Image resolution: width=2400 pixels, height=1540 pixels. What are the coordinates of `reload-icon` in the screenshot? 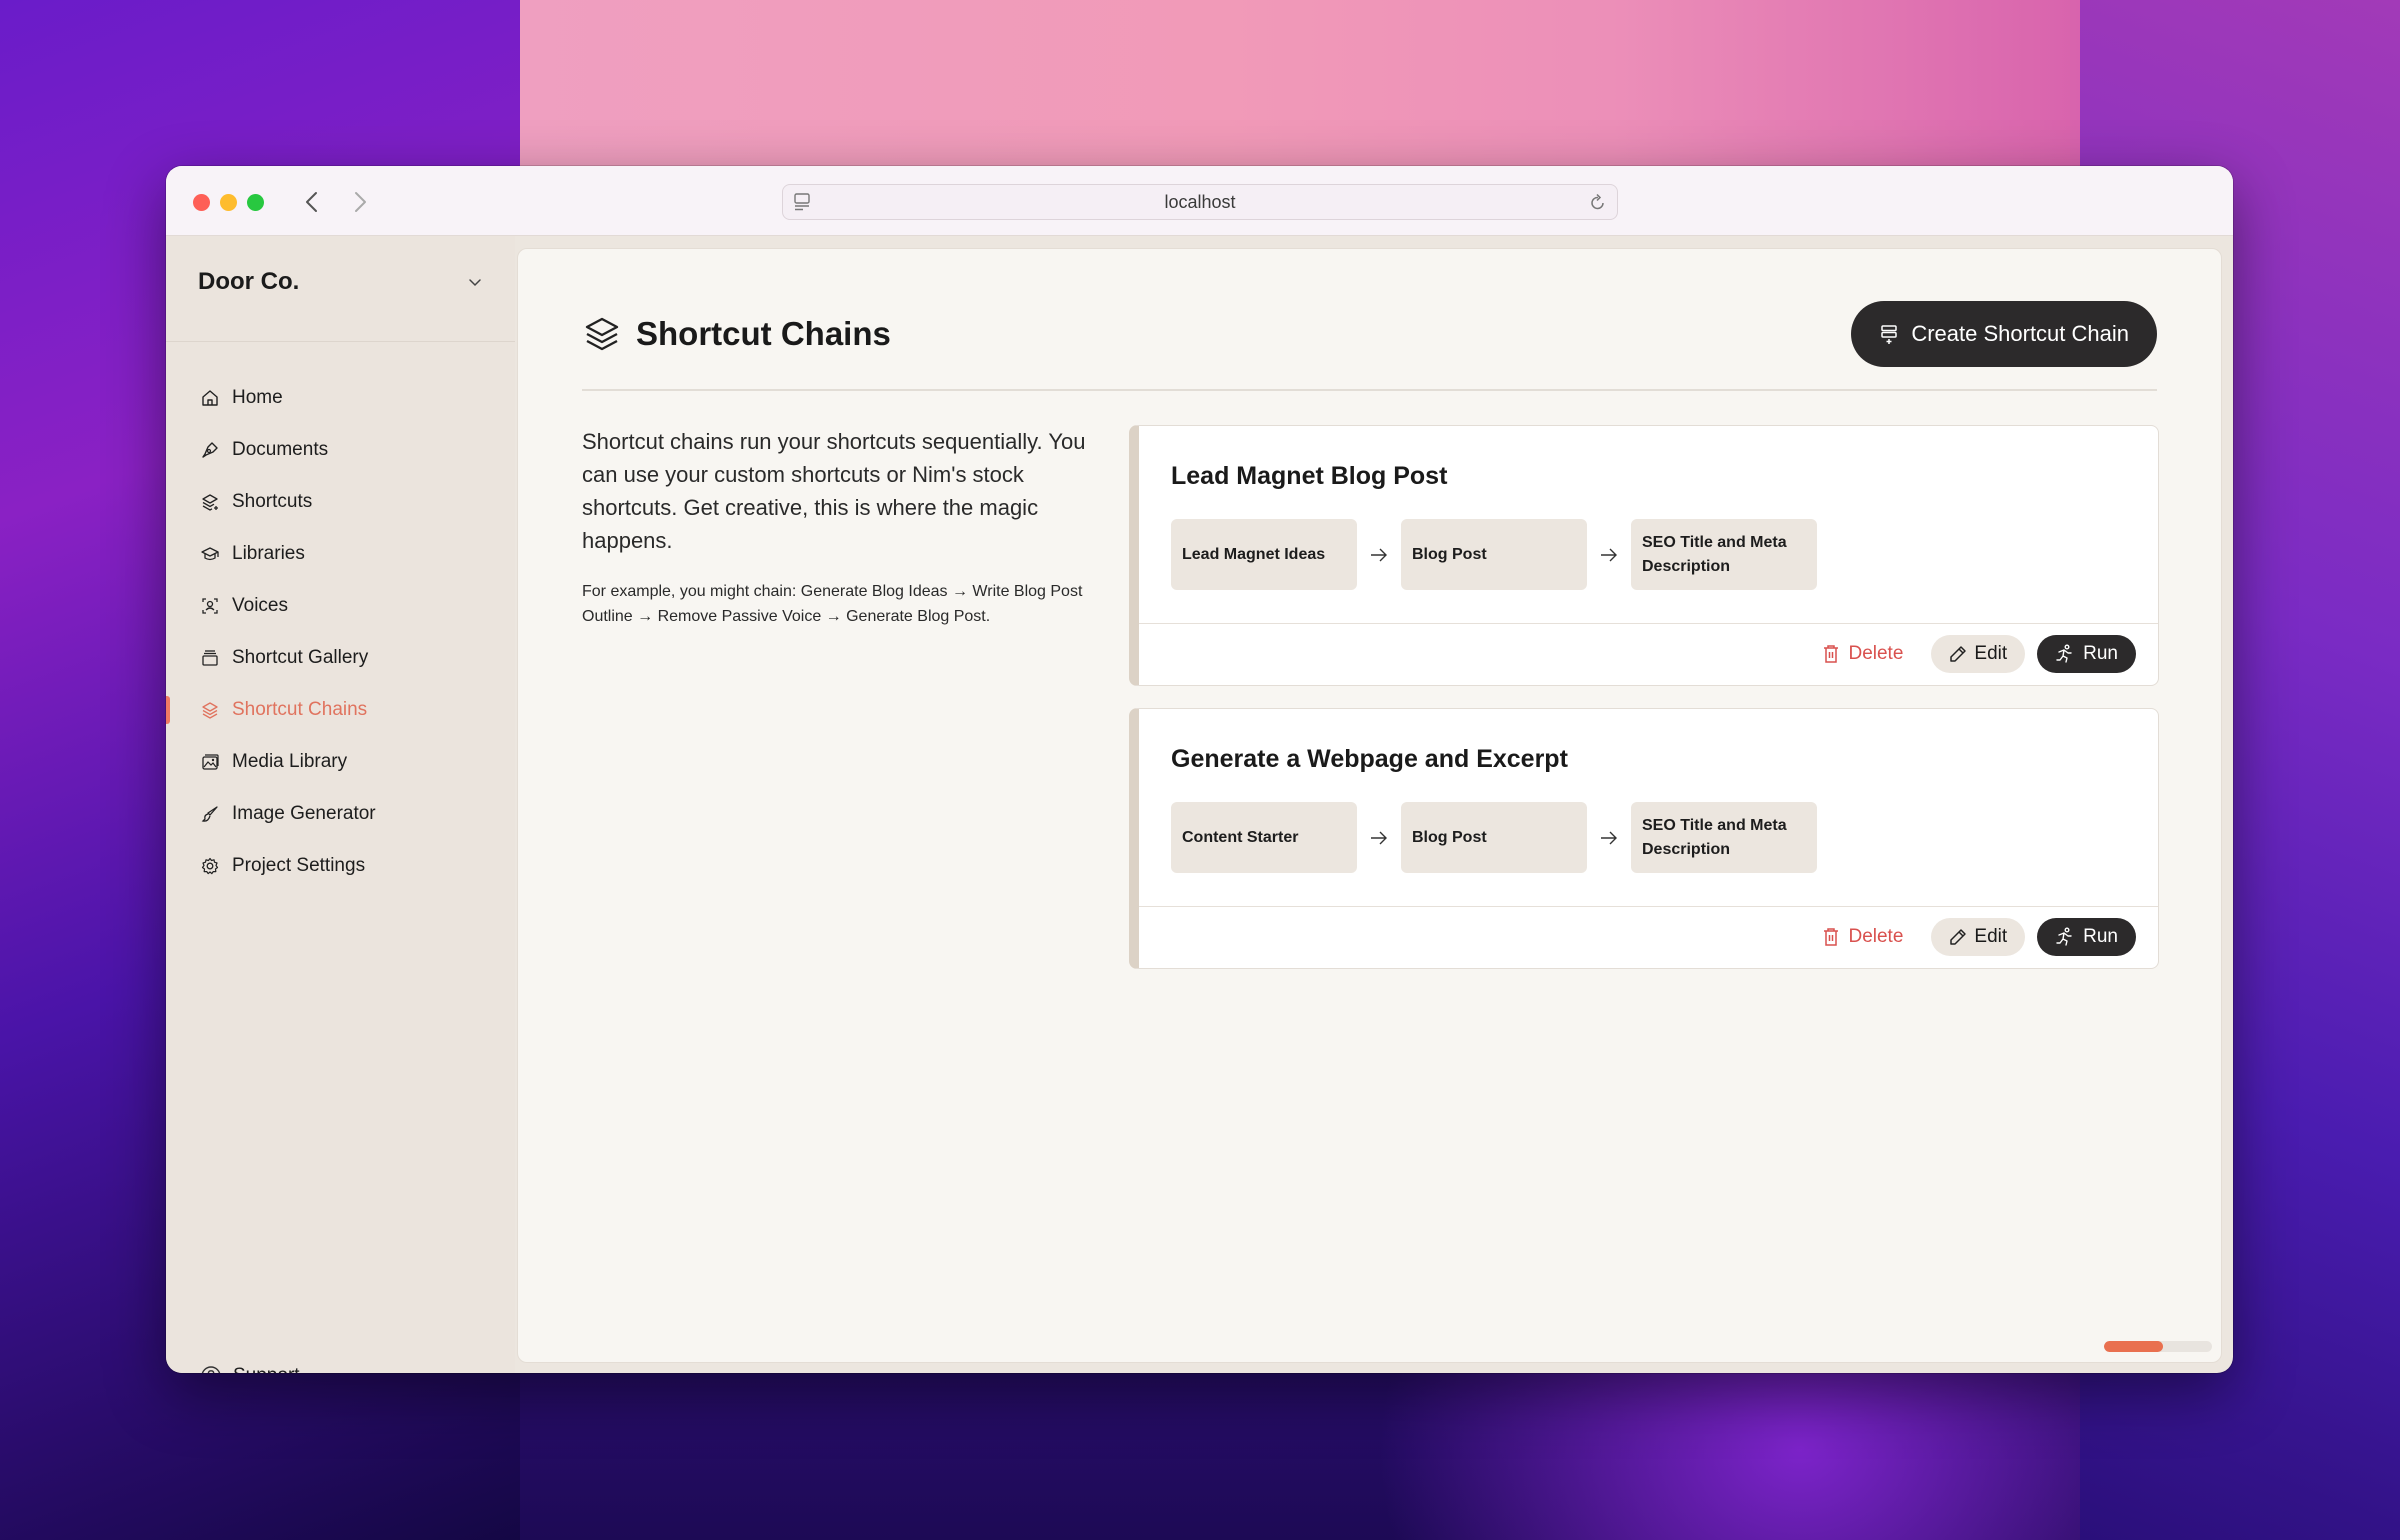 It's located at (1598, 203).